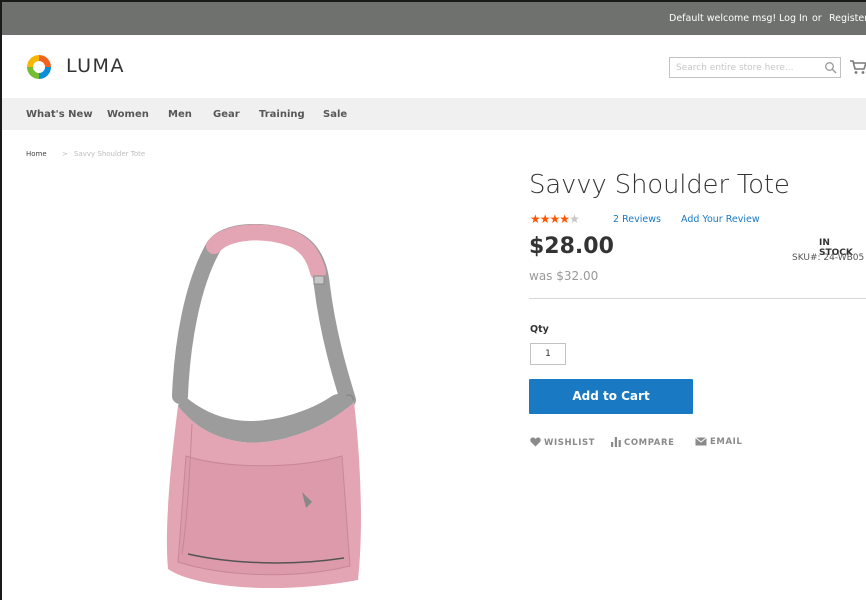 The width and height of the screenshot is (866, 600). Describe the element at coordinates (616, 442) in the screenshot. I see `compare-icon` at that location.